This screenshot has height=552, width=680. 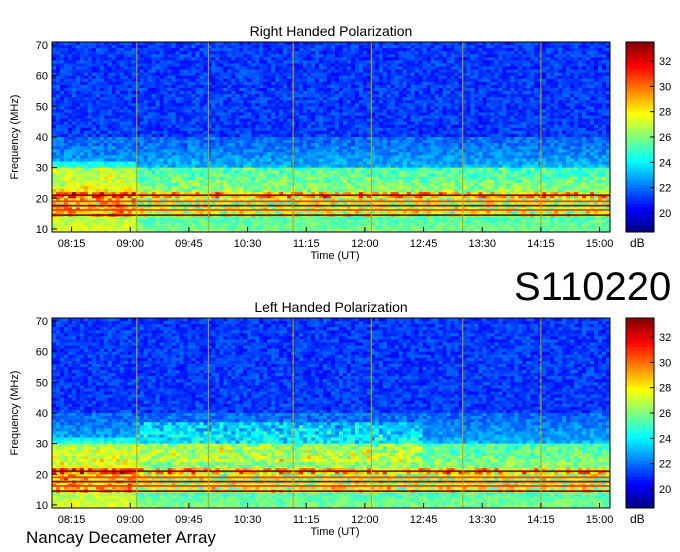 I want to click on panel-title: Left Handed Polarization, so click(x=330, y=307).